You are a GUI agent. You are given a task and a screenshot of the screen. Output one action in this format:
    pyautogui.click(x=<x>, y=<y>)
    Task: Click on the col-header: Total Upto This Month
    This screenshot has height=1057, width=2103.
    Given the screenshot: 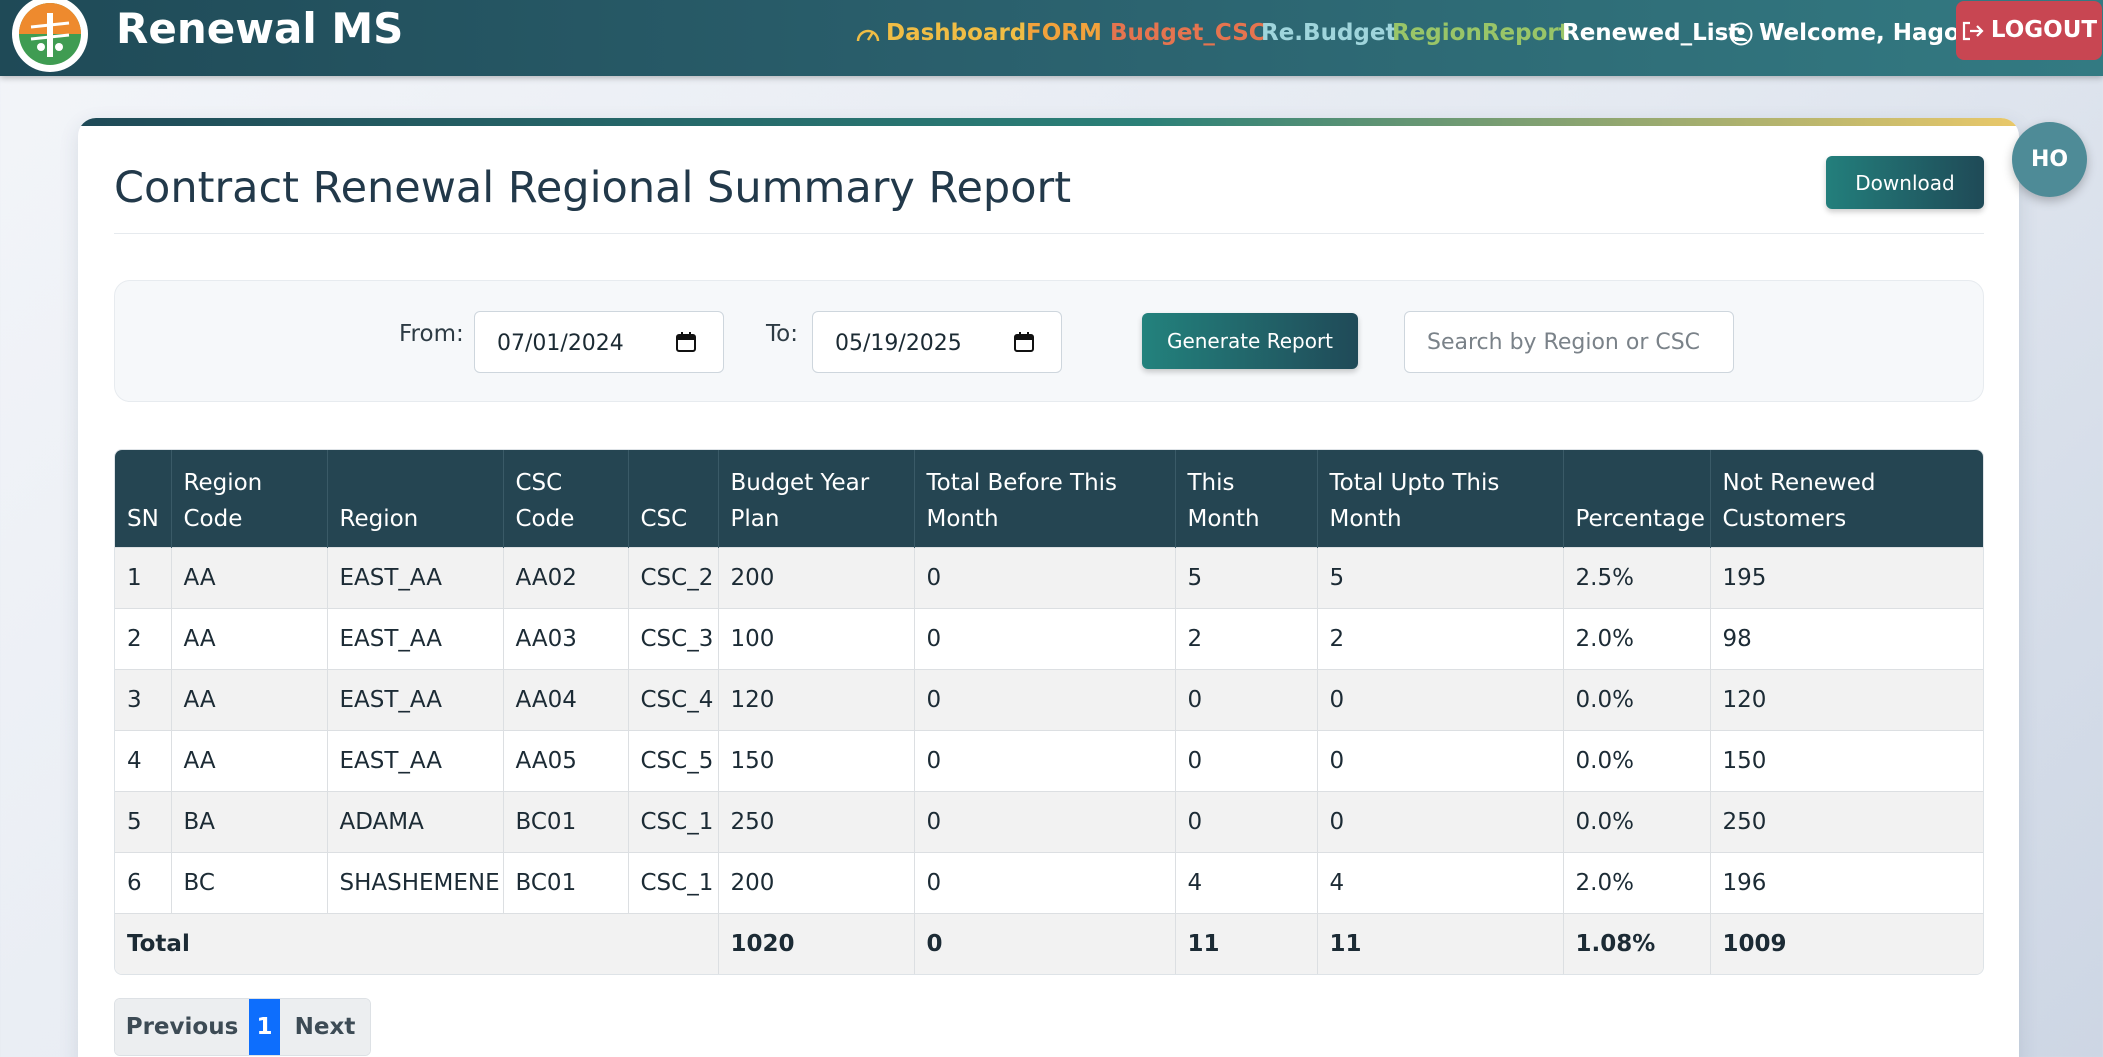 What is the action you would take?
    pyautogui.click(x=1440, y=498)
    